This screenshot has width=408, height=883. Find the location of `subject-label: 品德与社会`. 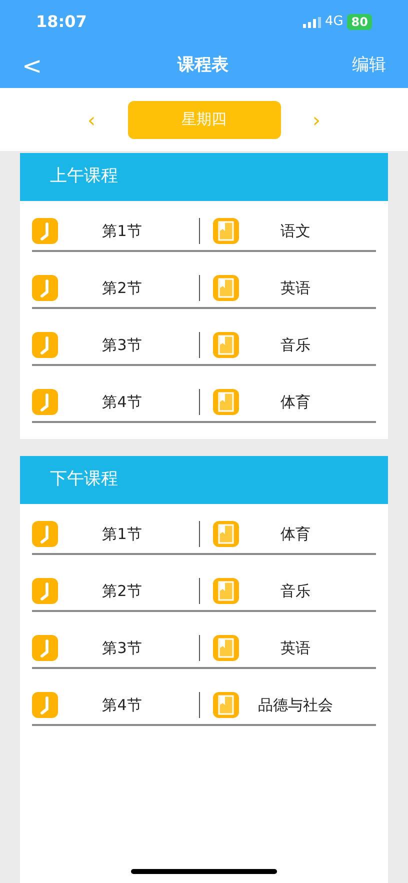

subject-label: 品德与社会 is located at coordinates (295, 705).